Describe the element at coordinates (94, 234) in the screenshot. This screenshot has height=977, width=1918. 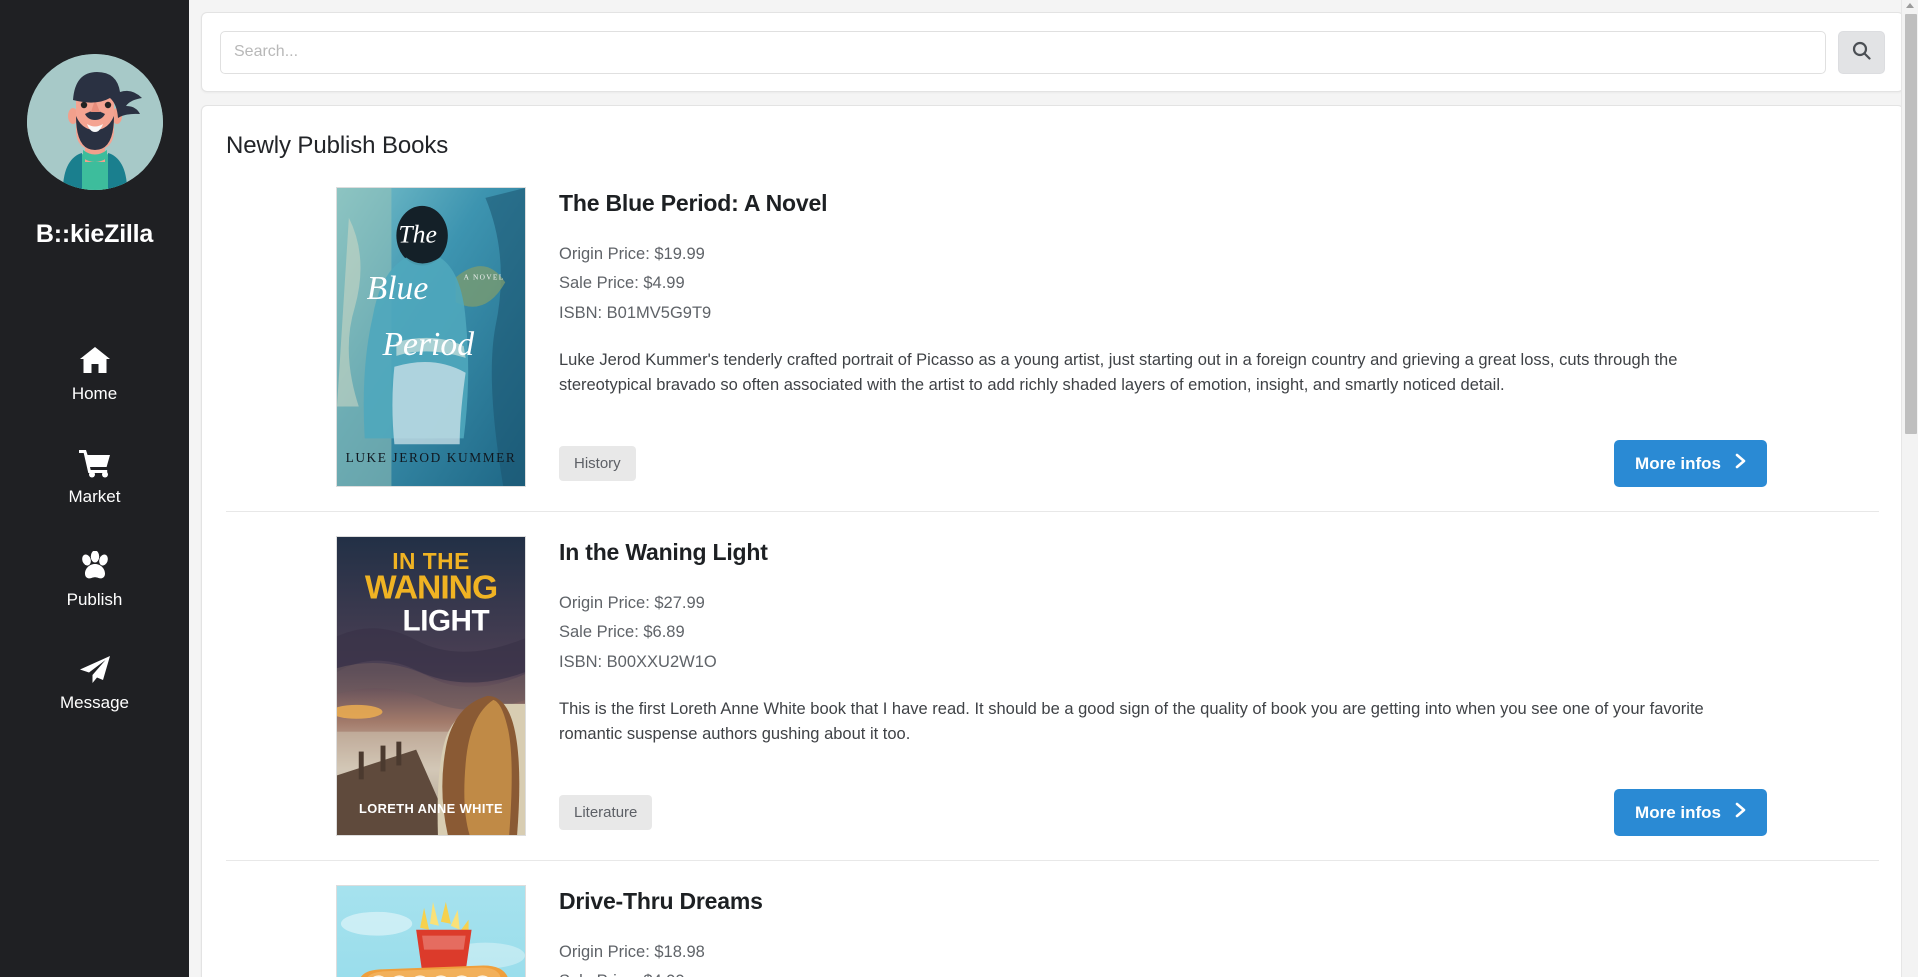
I see `profile-name: B::kieZilla` at that location.